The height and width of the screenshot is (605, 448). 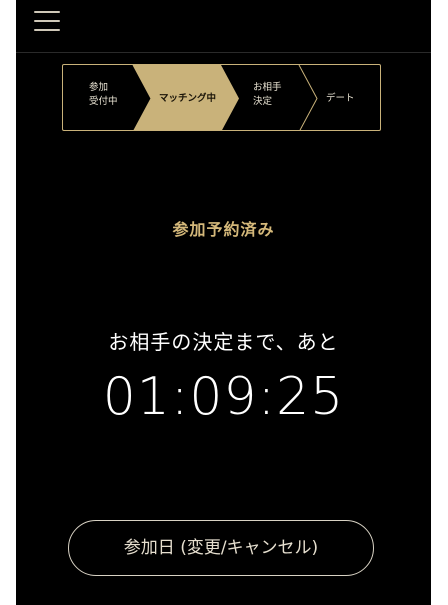 What do you see at coordinates (340, 98) in the screenshot?
I see `step-label-date: デート` at bounding box center [340, 98].